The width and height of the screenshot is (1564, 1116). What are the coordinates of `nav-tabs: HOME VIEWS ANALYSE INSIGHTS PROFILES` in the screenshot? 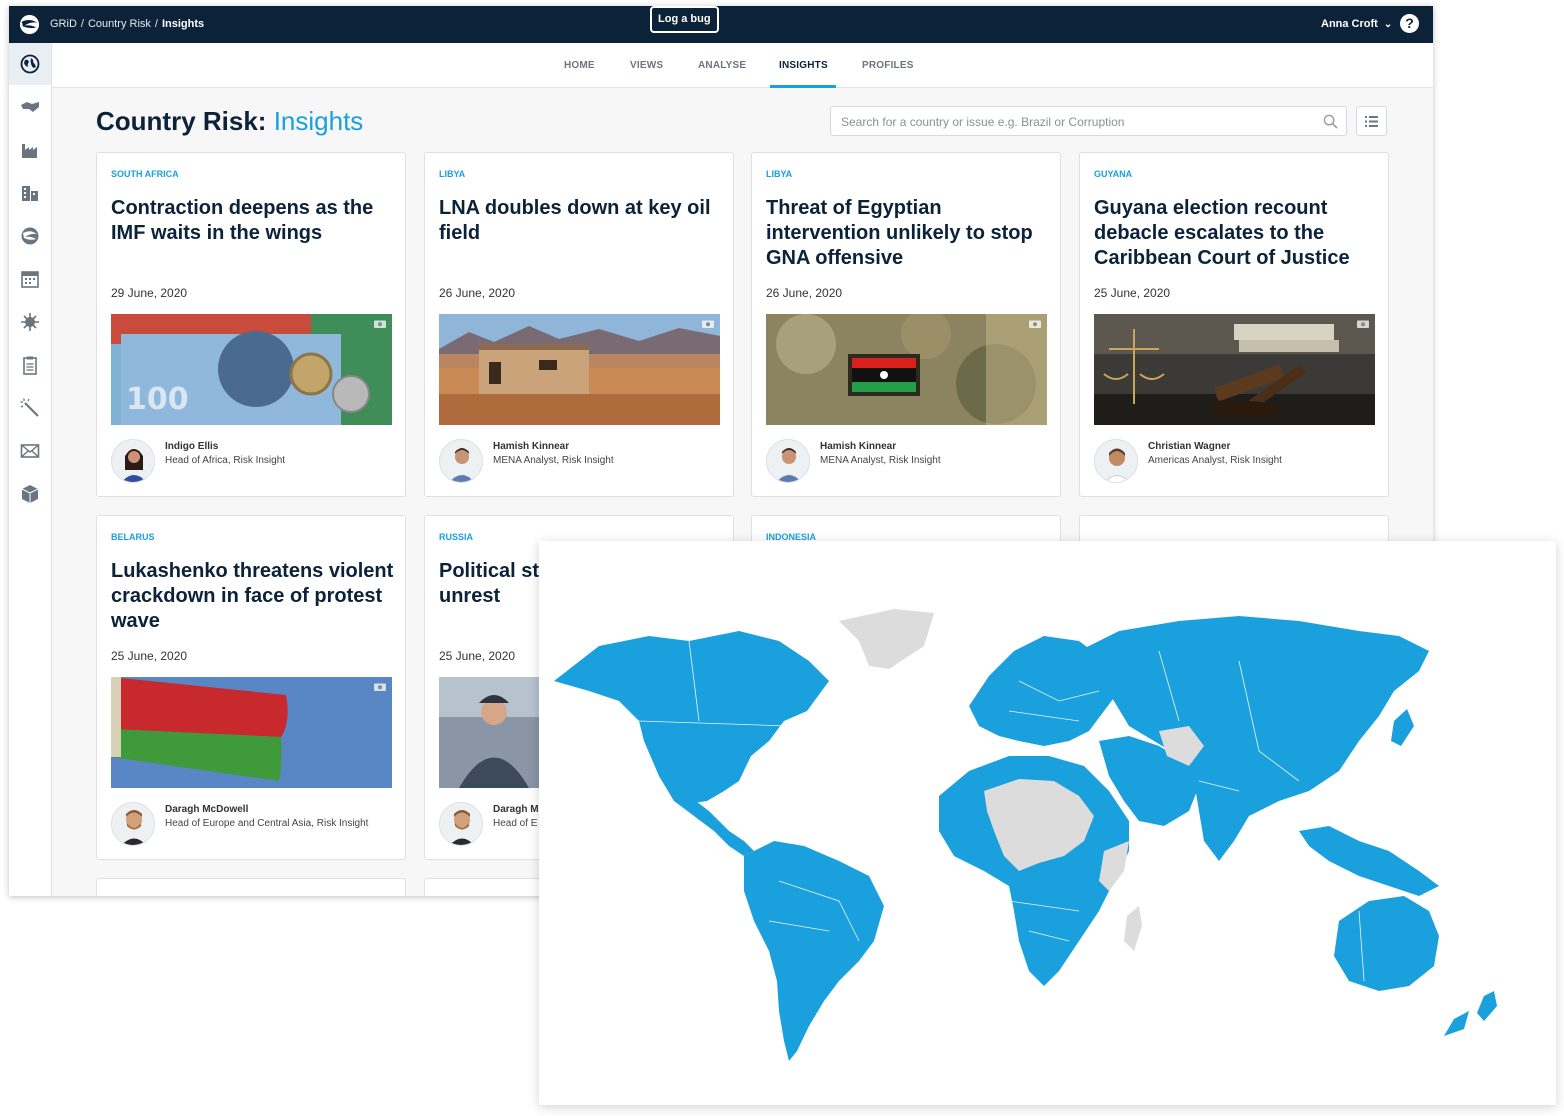 It's located at (742, 65).